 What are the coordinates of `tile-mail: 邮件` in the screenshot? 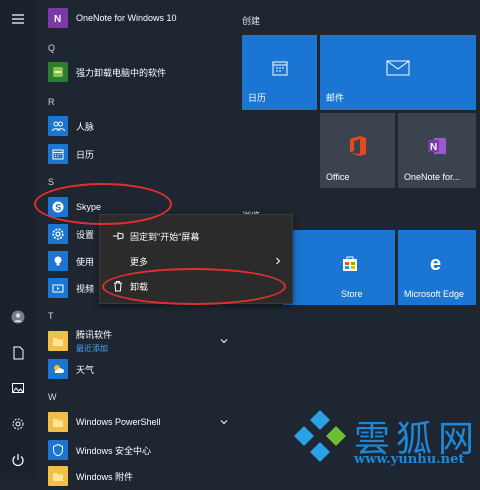 It's located at (398, 72).